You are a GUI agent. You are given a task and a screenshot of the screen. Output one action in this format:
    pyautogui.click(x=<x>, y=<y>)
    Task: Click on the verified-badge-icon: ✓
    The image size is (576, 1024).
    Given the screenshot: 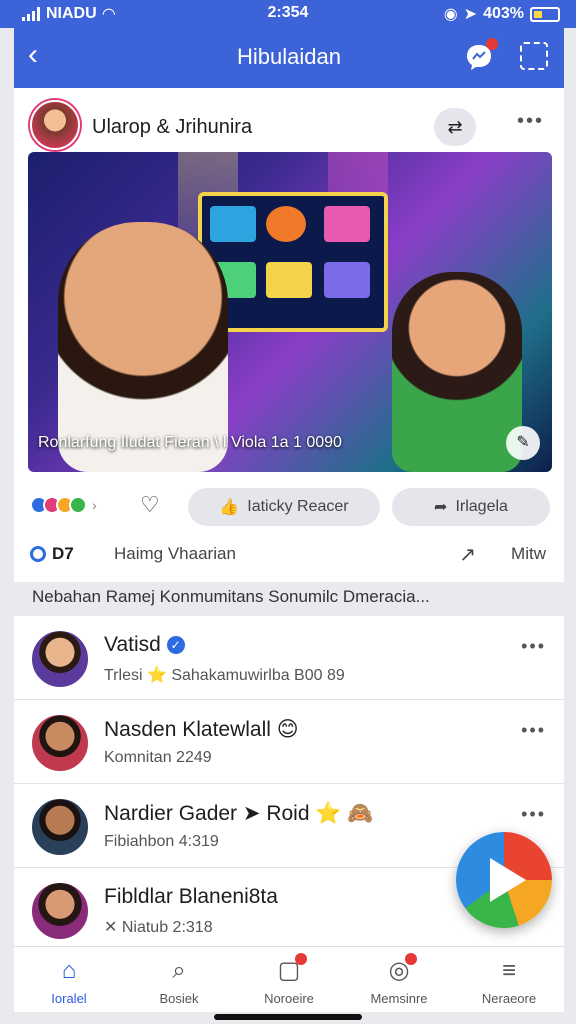 What is the action you would take?
    pyautogui.click(x=175, y=645)
    